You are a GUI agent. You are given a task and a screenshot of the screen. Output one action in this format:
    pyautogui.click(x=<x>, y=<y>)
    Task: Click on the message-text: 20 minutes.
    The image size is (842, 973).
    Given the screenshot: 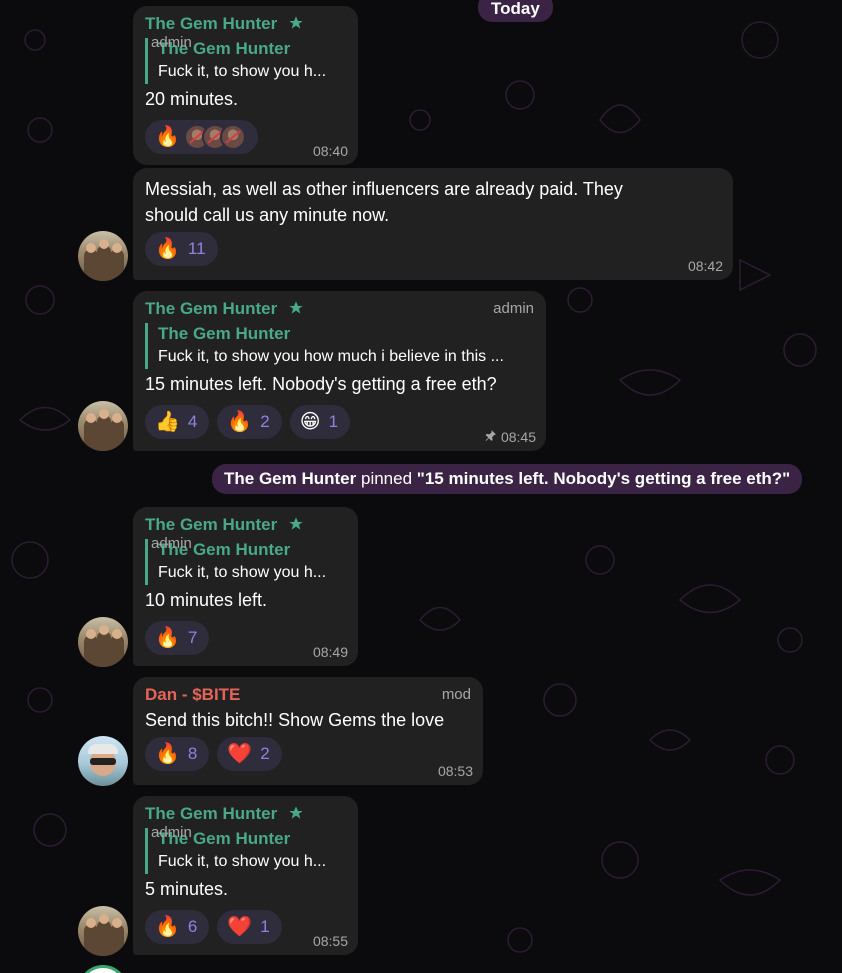 What is the action you would take?
    pyautogui.click(x=192, y=99)
    